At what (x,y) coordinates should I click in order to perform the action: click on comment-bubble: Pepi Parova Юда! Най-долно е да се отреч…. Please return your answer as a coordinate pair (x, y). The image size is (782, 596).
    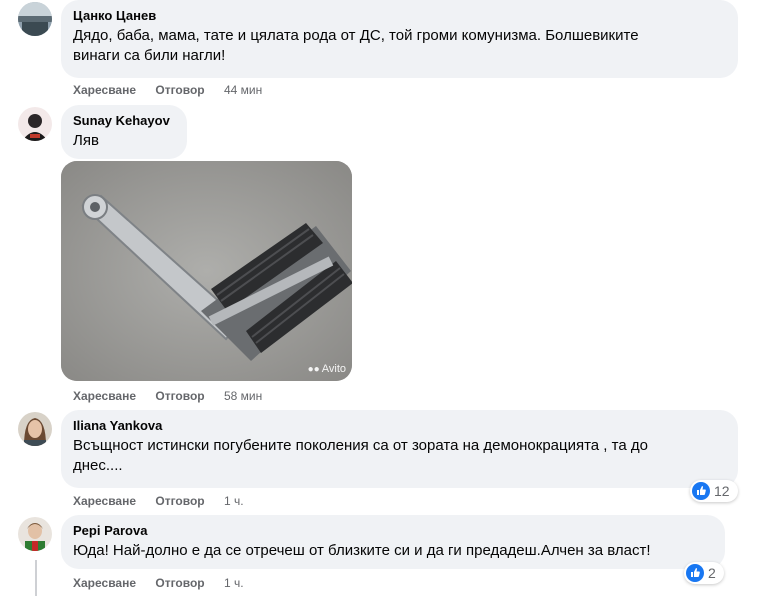
    Looking at the image, I should click on (393, 542).